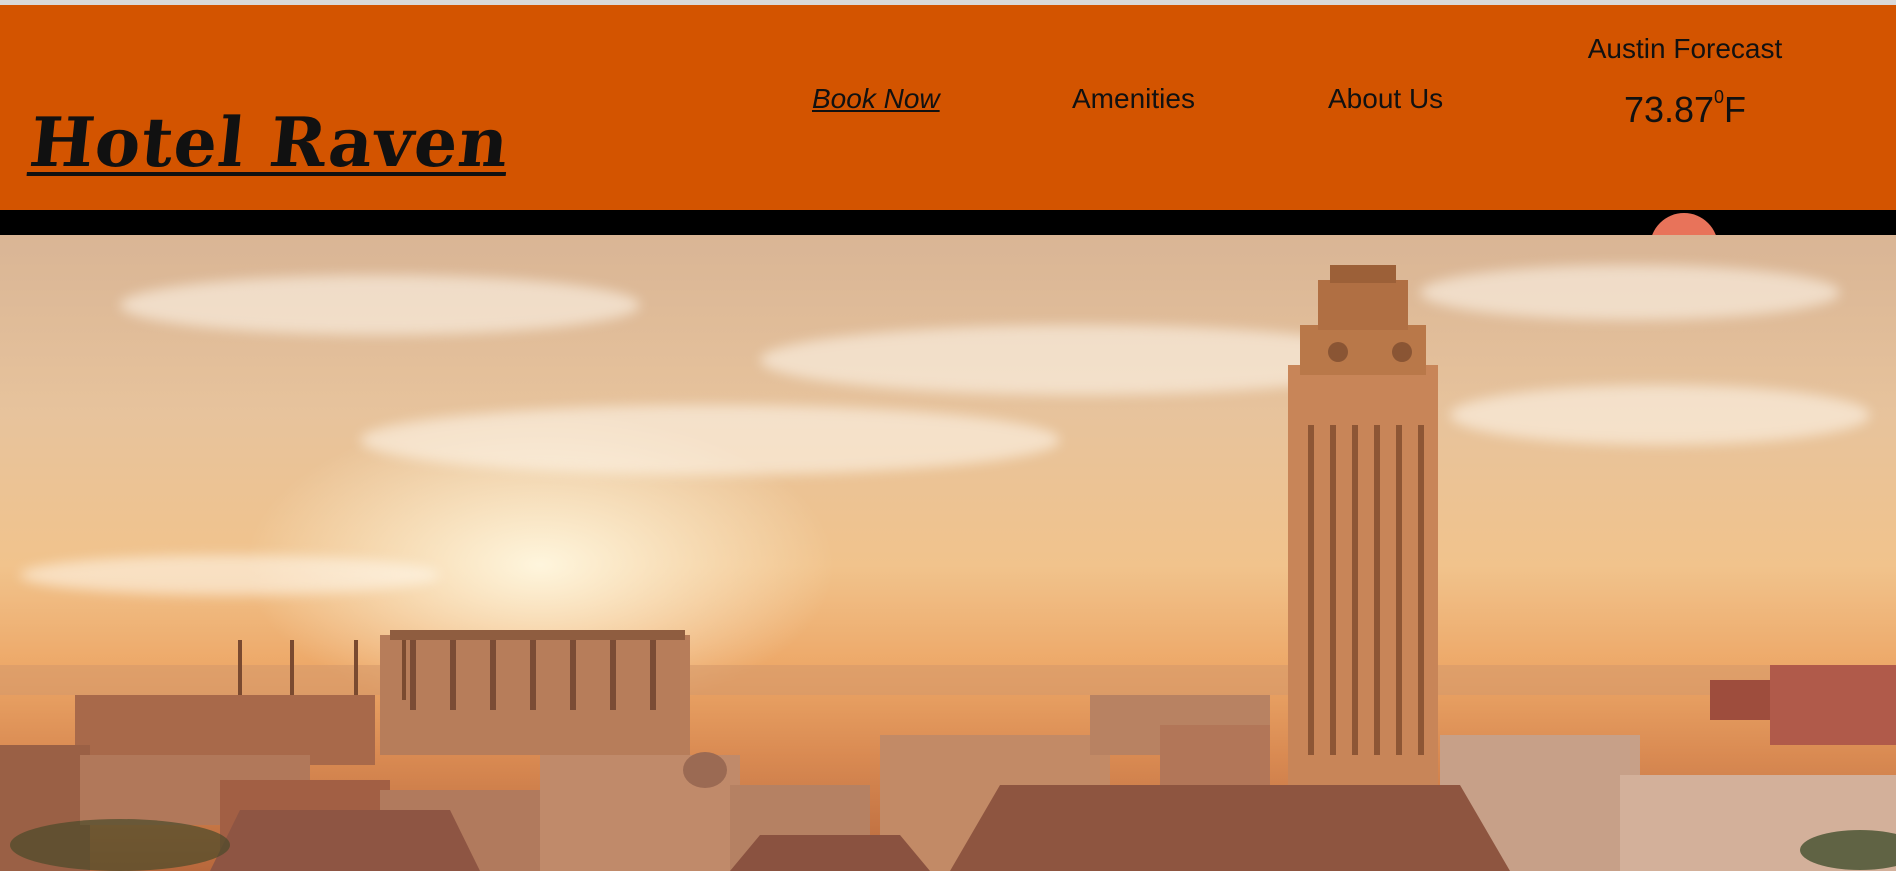 Image resolution: width=1896 pixels, height=871 pixels. What do you see at coordinates (1133, 99) in the screenshot?
I see `nav-amenities: Amenities` at bounding box center [1133, 99].